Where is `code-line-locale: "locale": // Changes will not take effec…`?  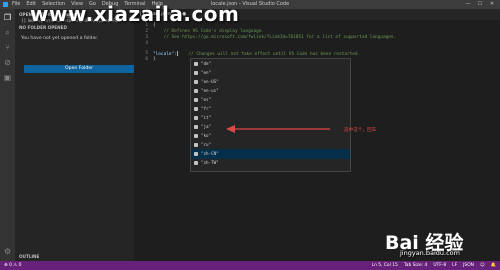
code-line-locale: "locale": // Changes will not take effec… is located at coordinates (256, 54).